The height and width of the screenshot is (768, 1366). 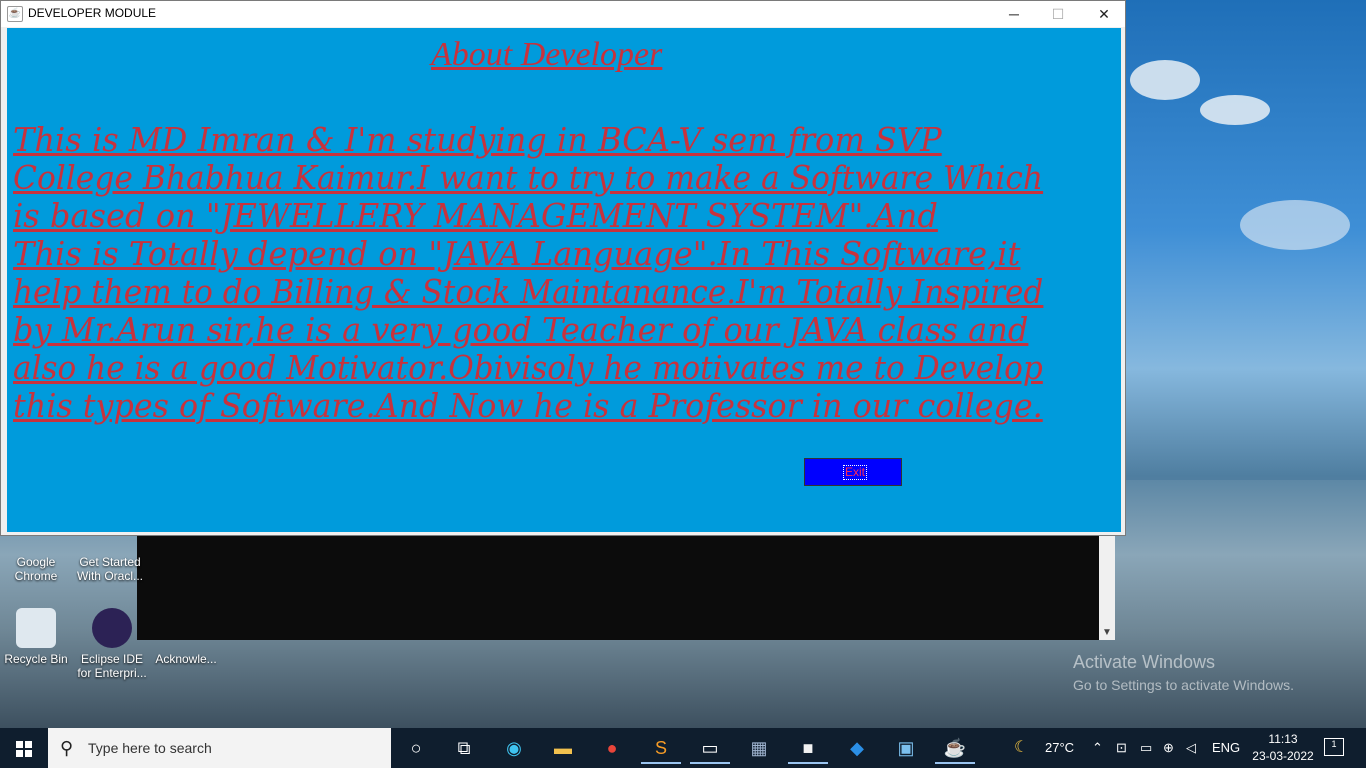 What do you see at coordinates (1144, 662) in the screenshot?
I see `activate-title: Activate Windows` at bounding box center [1144, 662].